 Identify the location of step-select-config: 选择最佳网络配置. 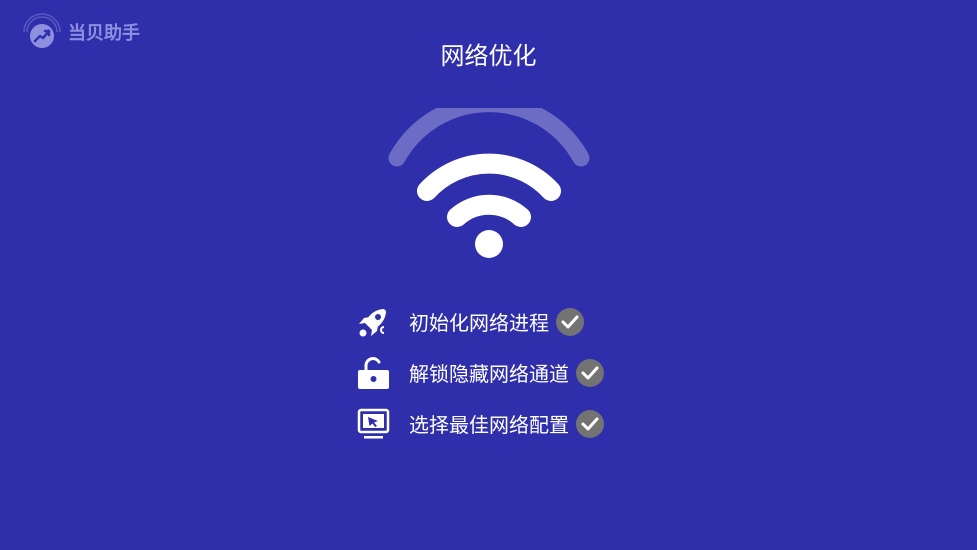
(479, 423).